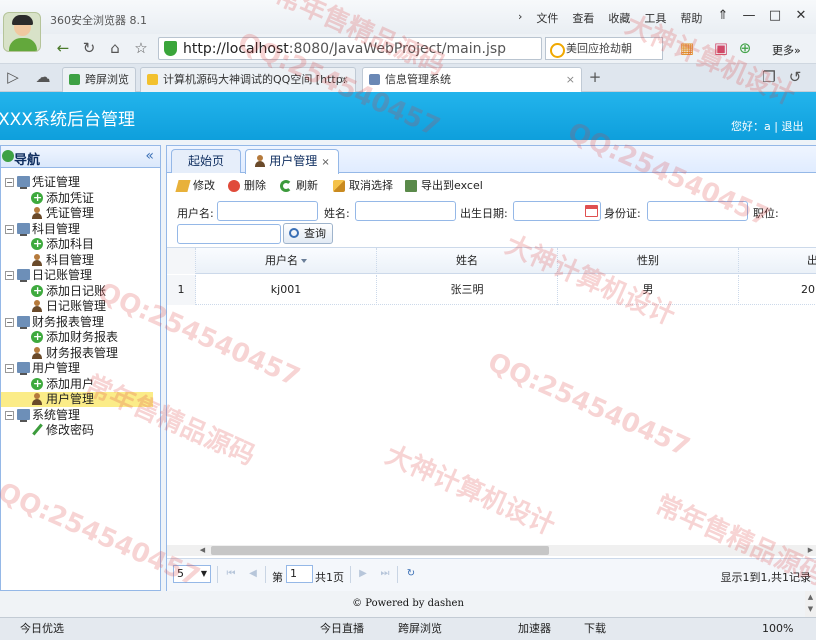 The width and height of the screenshot is (816, 640). Describe the element at coordinates (385, 574) in the screenshot. I see `last-page-icon: ⏭` at that location.